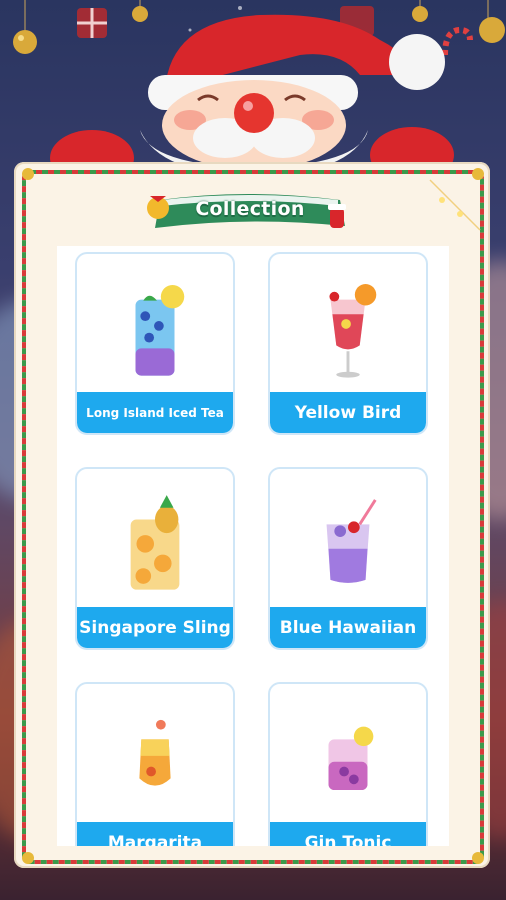  Describe the element at coordinates (160, 330) in the screenshot. I see `long-island-iced-tea-drink-icon` at that location.